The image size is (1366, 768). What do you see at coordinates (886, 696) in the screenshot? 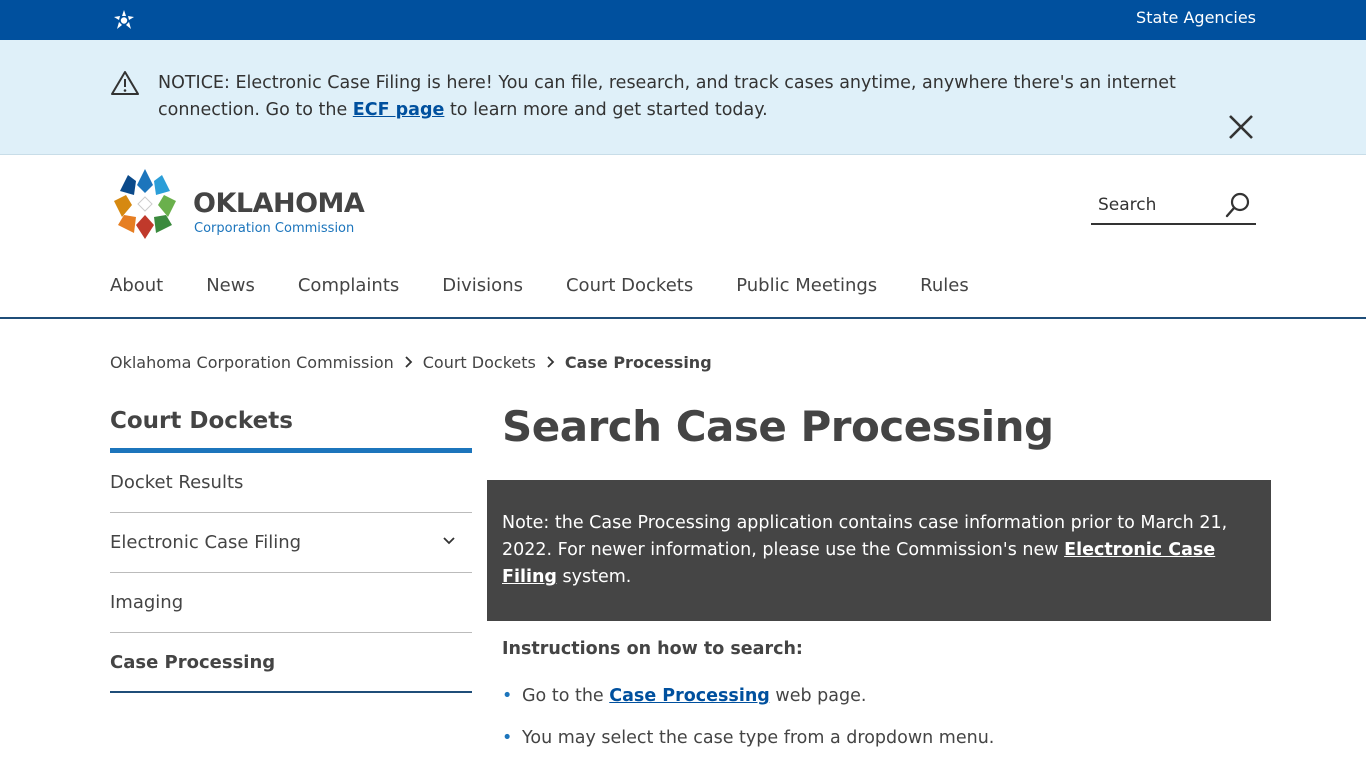
I see `list-item: Go to the Case Processing web page.` at bounding box center [886, 696].